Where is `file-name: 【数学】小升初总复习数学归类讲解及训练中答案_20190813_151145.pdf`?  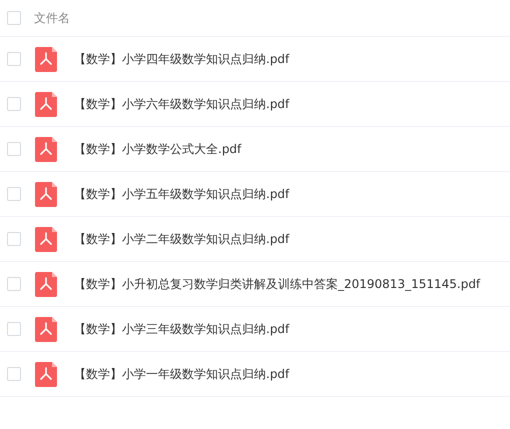
file-name: 【数学】小升初总复习数学归类讲解及训练中答案_20190813_151145.pdf is located at coordinates (277, 284).